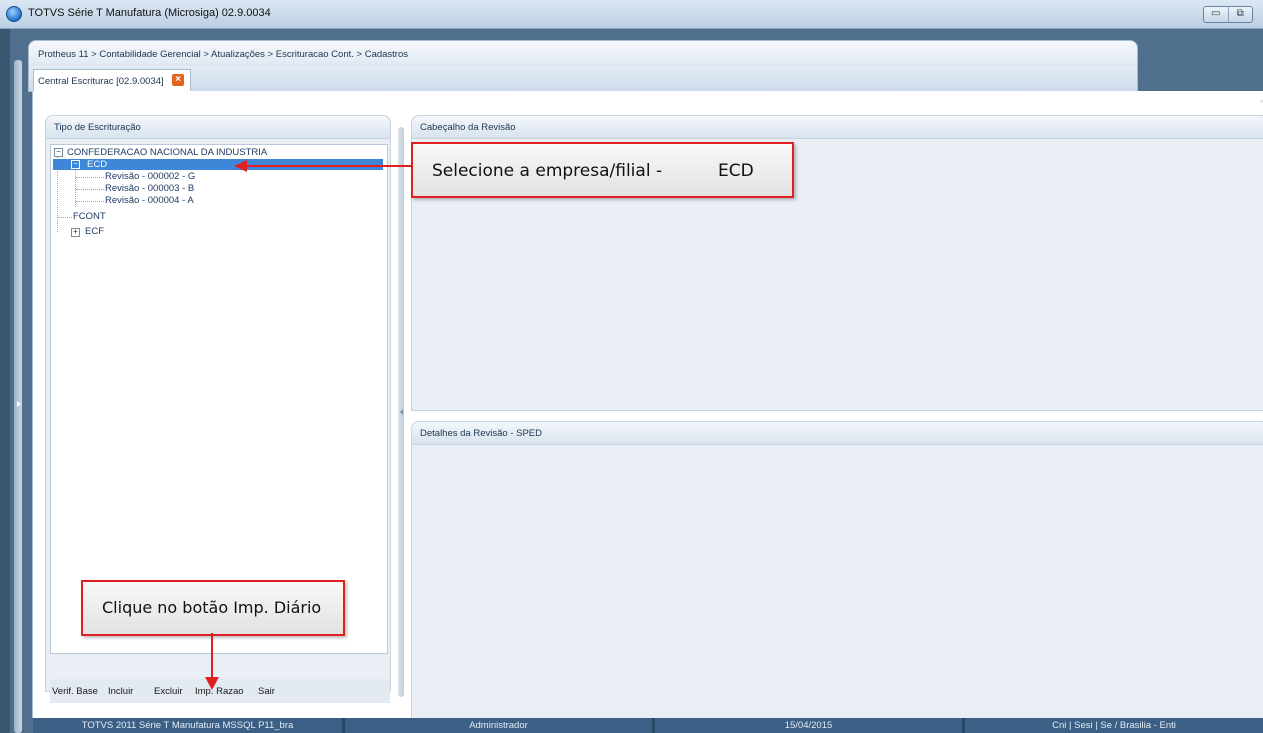 The image size is (1263, 733). I want to click on status-company: Cni | Sesi | Se / Brasilia - Enti, so click(1114, 725).